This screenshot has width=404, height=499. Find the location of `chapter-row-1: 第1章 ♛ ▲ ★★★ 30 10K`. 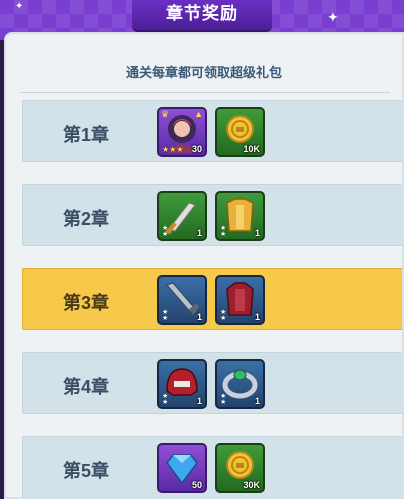

chapter-row-1: 第1章 ♛ ▲ ★★★ 30 10K is located at coordinates (212, 131).